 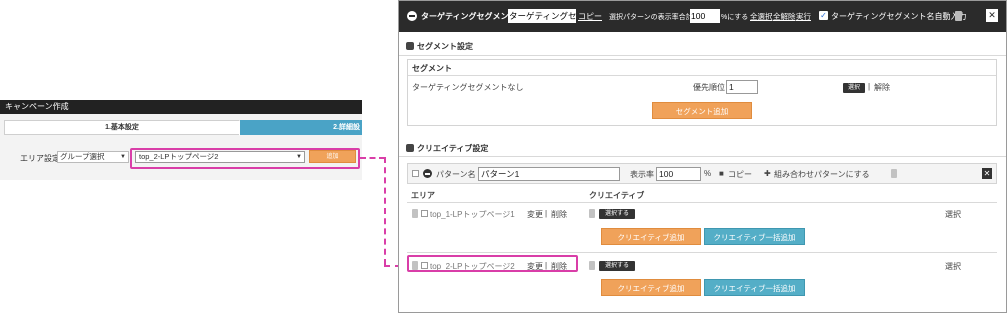 I want to click on display-rate-unit: %, so click(x=708, y=173).